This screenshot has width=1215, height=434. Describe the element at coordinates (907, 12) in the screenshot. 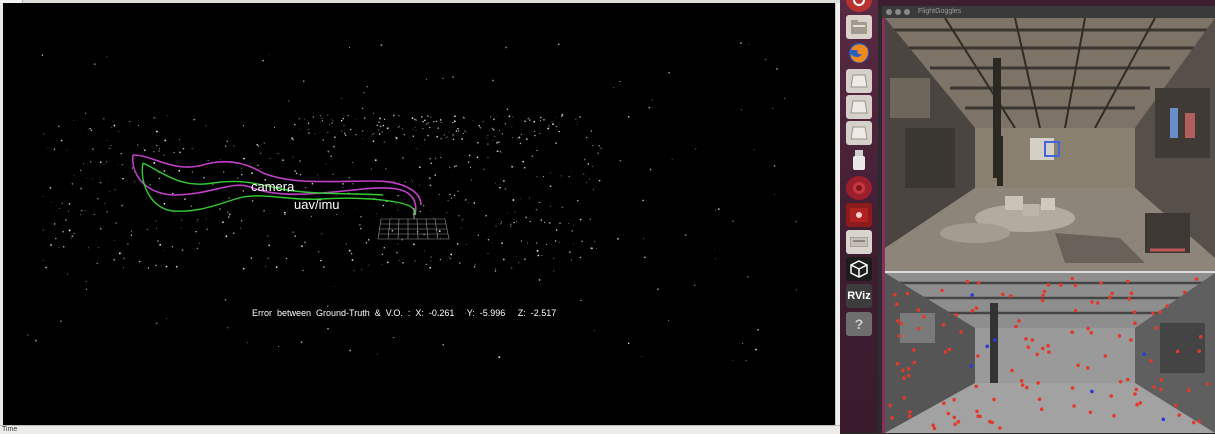

I see `maximize-icon` at that location.